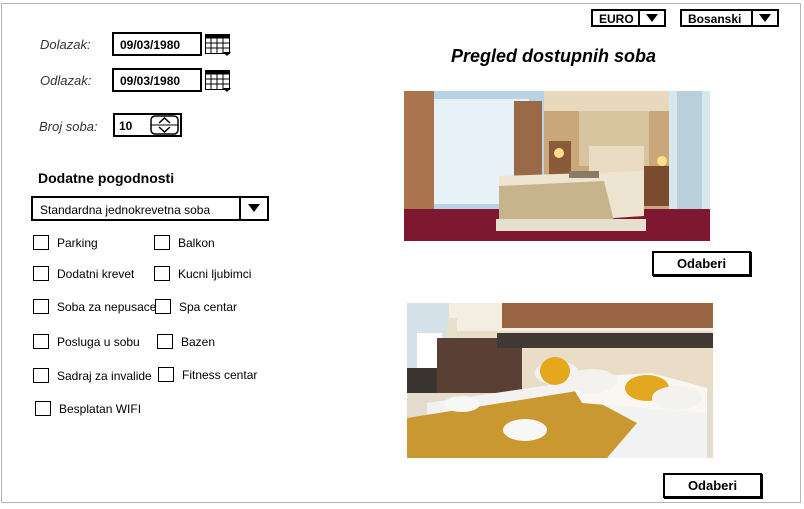 The image size is (804, 509). Describe the element at coordinates (220, 374) in the screenshot. I see `checkbox-label: Fitness centar` at that location.